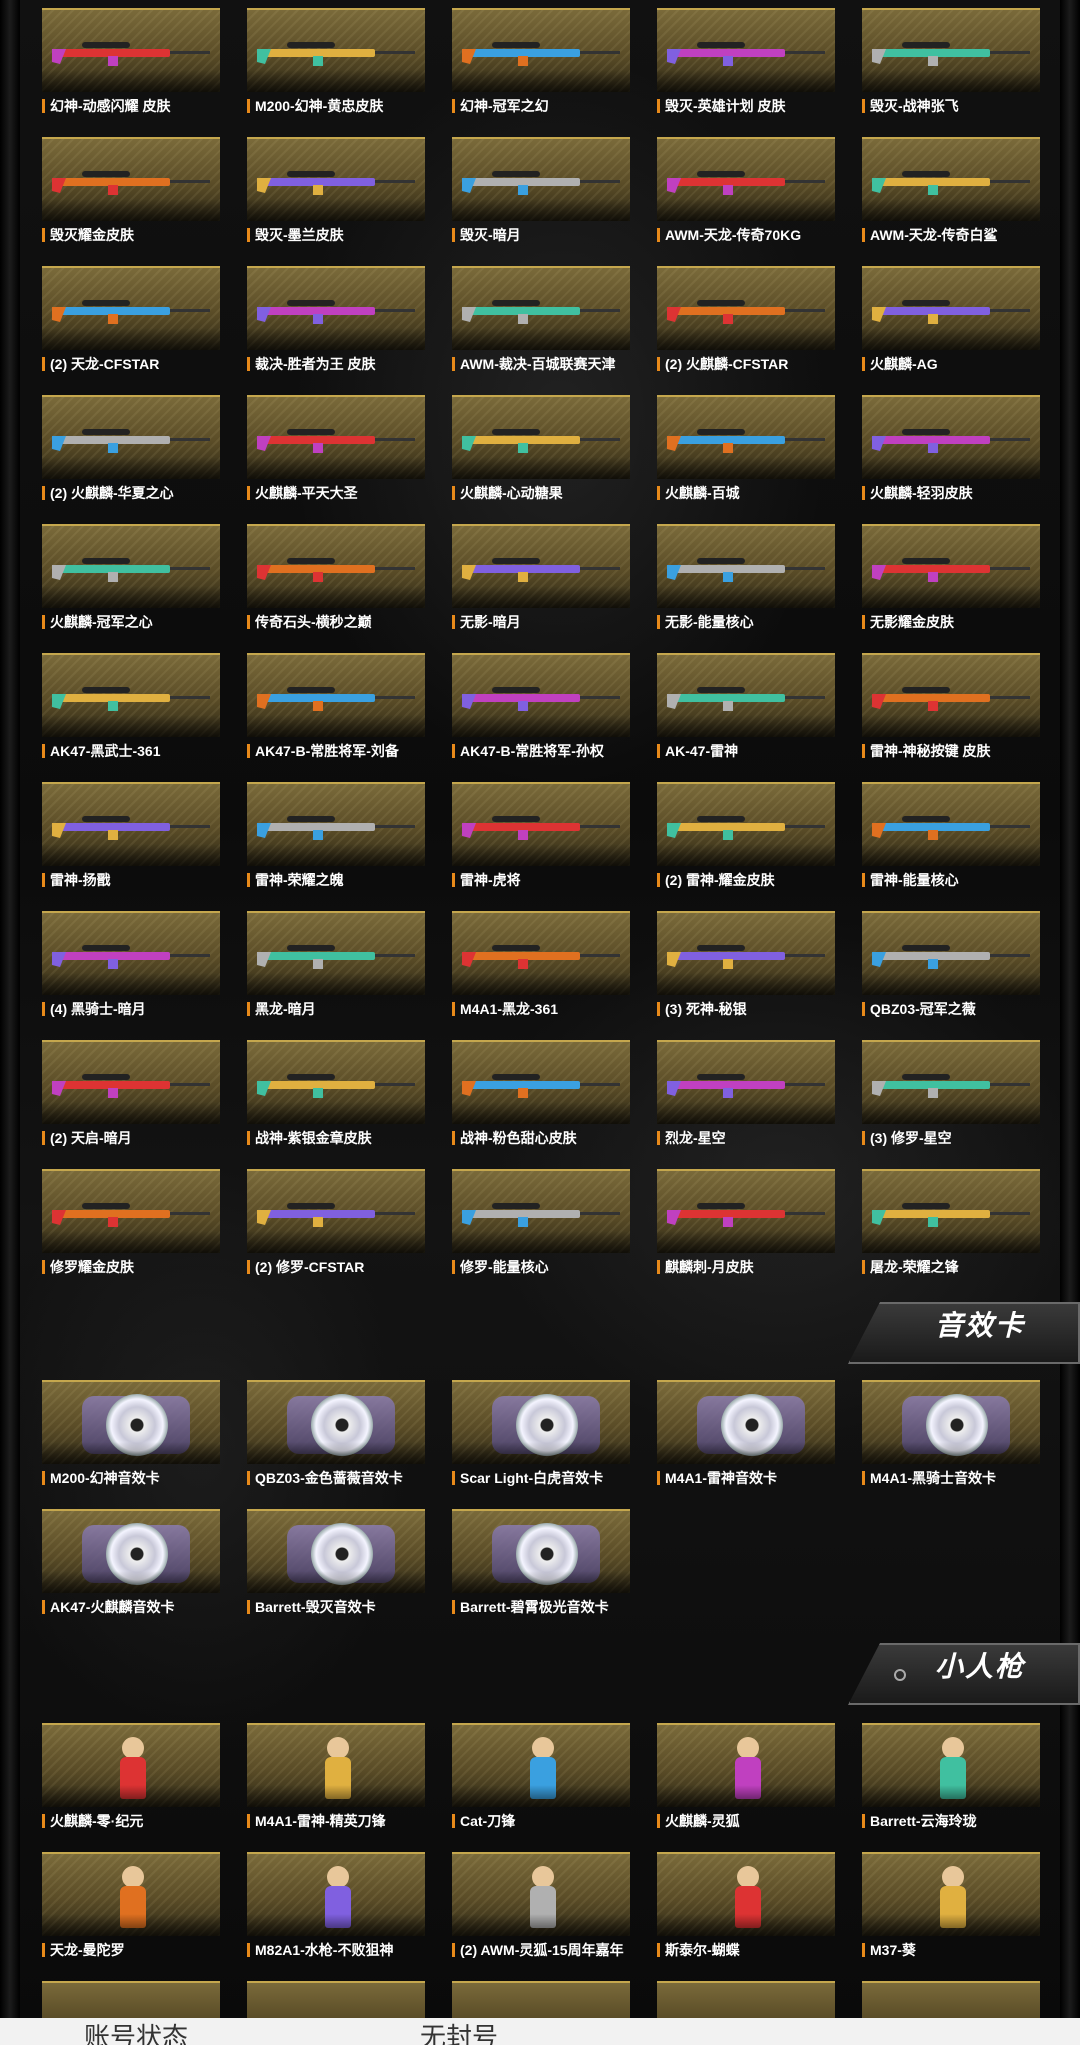  Describe the element at coordinates (951, 235) in the screenshot. I see `weapon-label: AWM-天龙-传奇白鲨` at that location.